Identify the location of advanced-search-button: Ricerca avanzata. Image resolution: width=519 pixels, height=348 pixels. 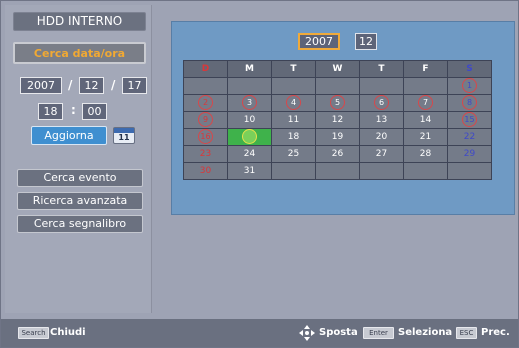
(80, 201).